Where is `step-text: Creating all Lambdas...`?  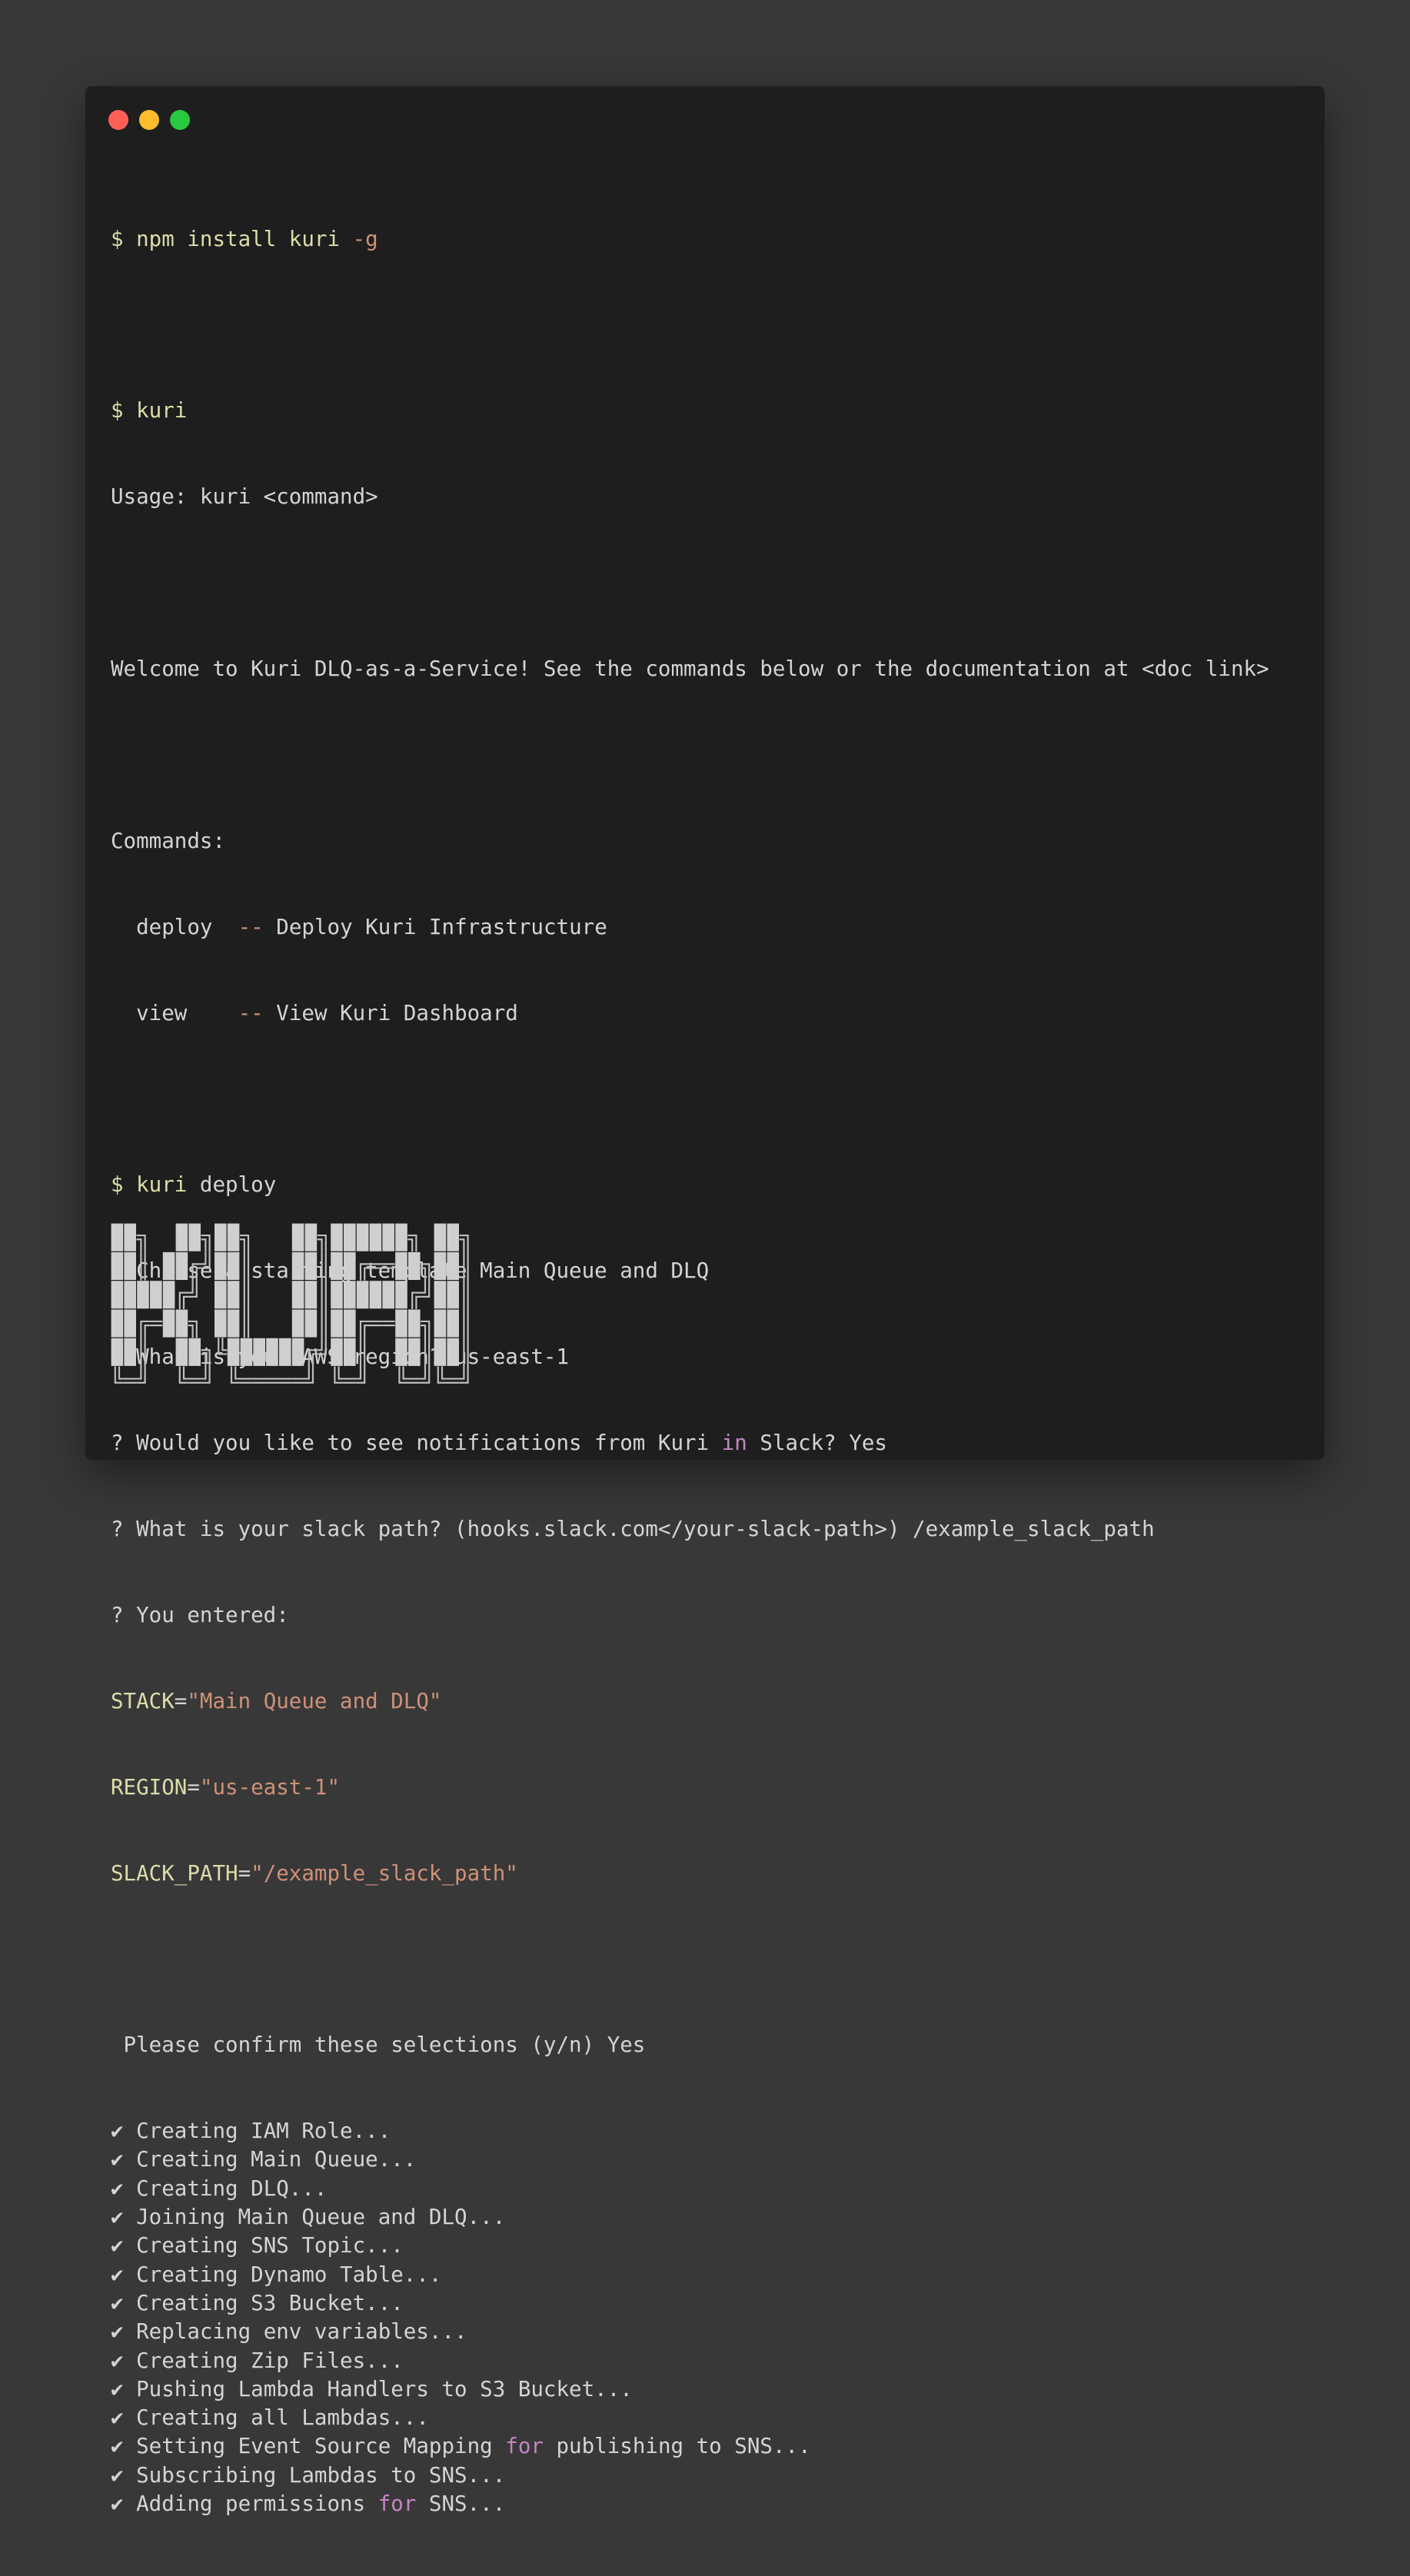 step-text: Creating all Lambdas... is located at coordinates (282, 2418).